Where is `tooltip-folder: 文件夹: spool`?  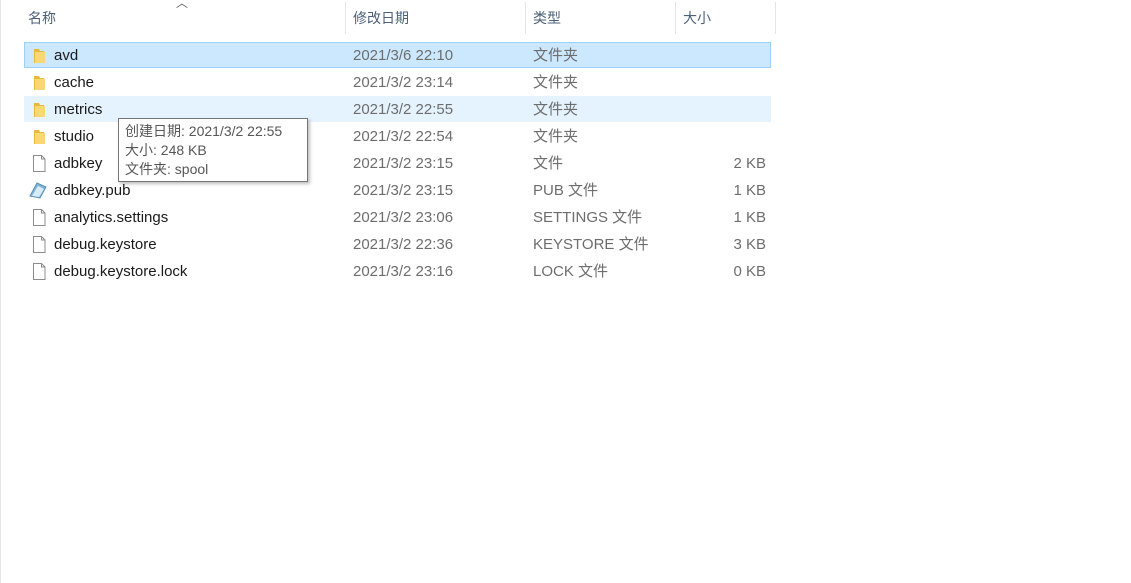 tooltip-folder: 文件夹: spool is located at coordinates (167, 169).